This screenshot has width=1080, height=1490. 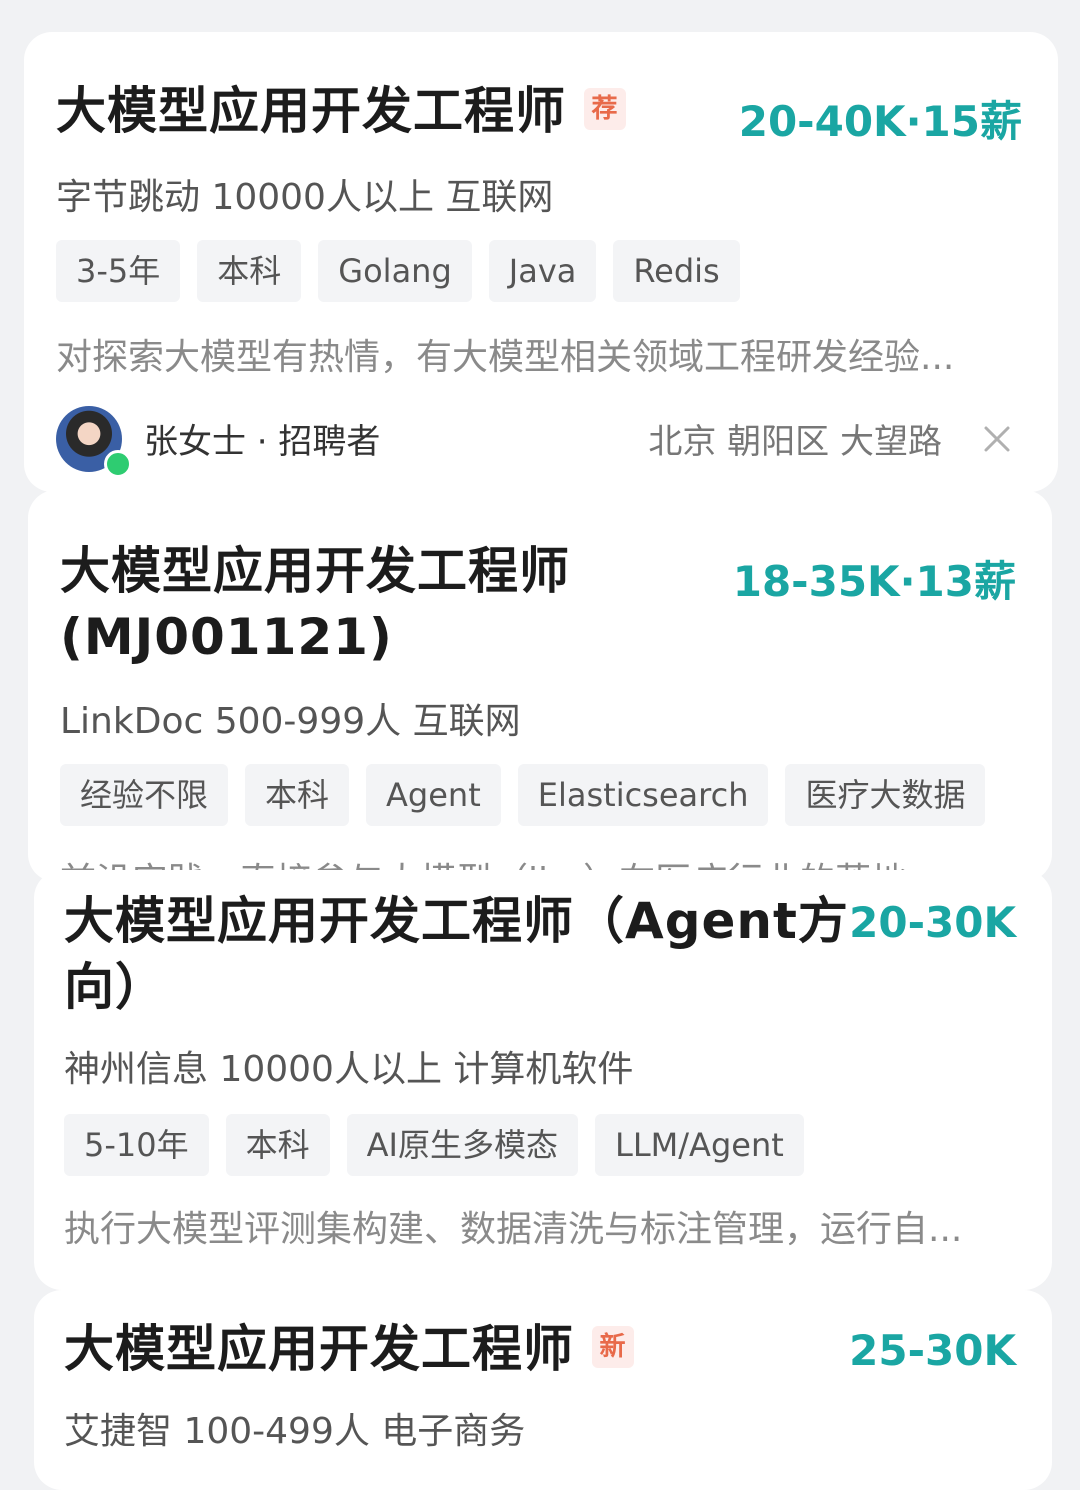 I want to click on tag: Golang, so click(x=395, y=271).